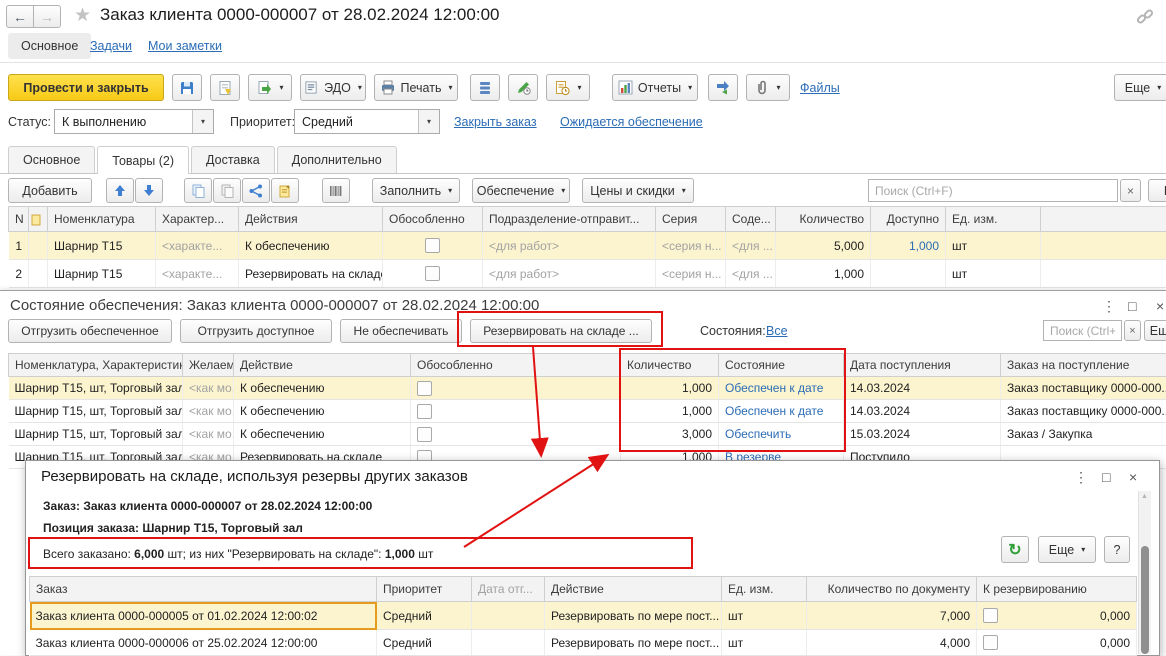  Describe the element at coordinates (50, 190) in the screenshot. I see `add-row-button: Добавить` at that location.